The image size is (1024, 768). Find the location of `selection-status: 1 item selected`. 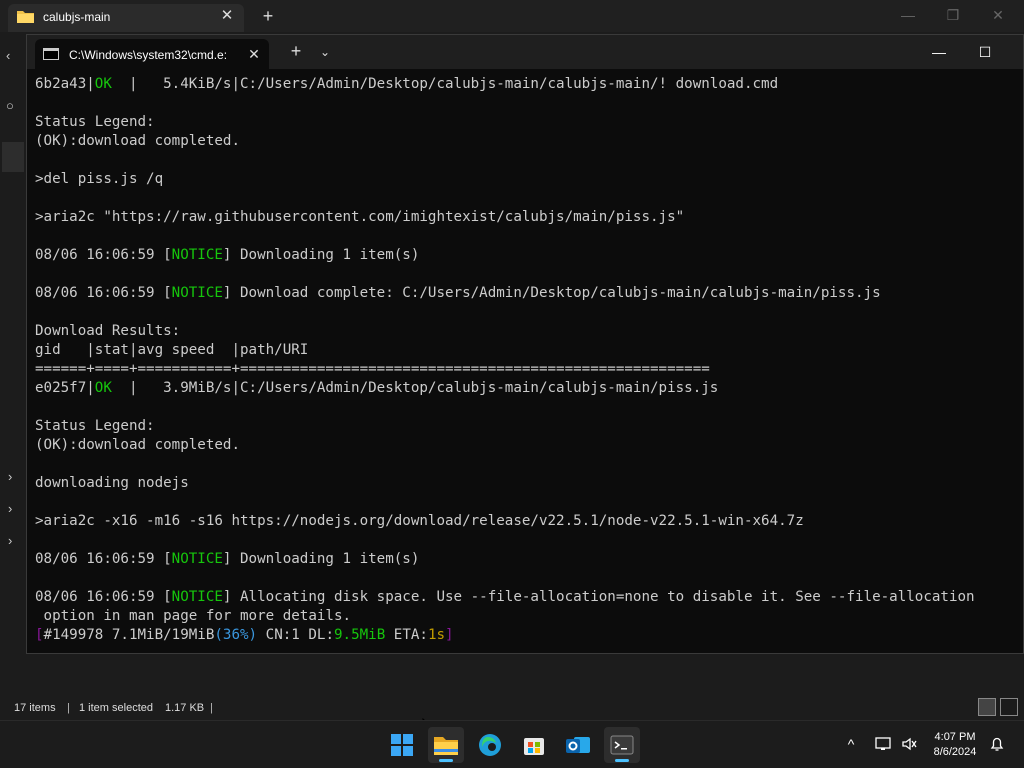

selection-status: 1 item selected is located at coordinates (116, 708).